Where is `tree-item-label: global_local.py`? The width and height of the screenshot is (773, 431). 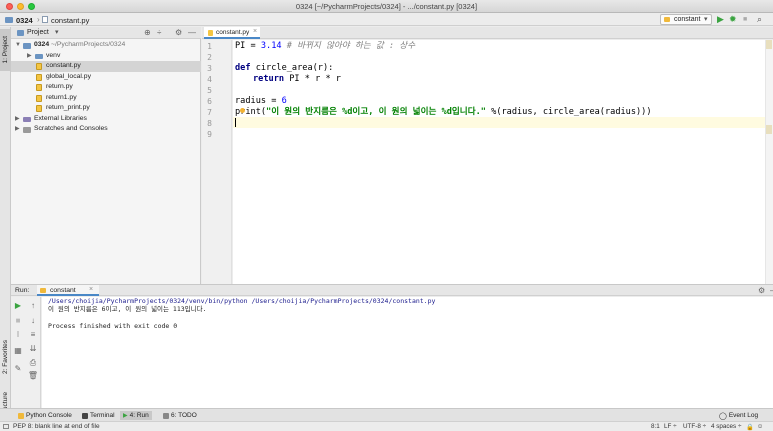 tree-item-label: global_local.py is located at coordinates (68, 77).